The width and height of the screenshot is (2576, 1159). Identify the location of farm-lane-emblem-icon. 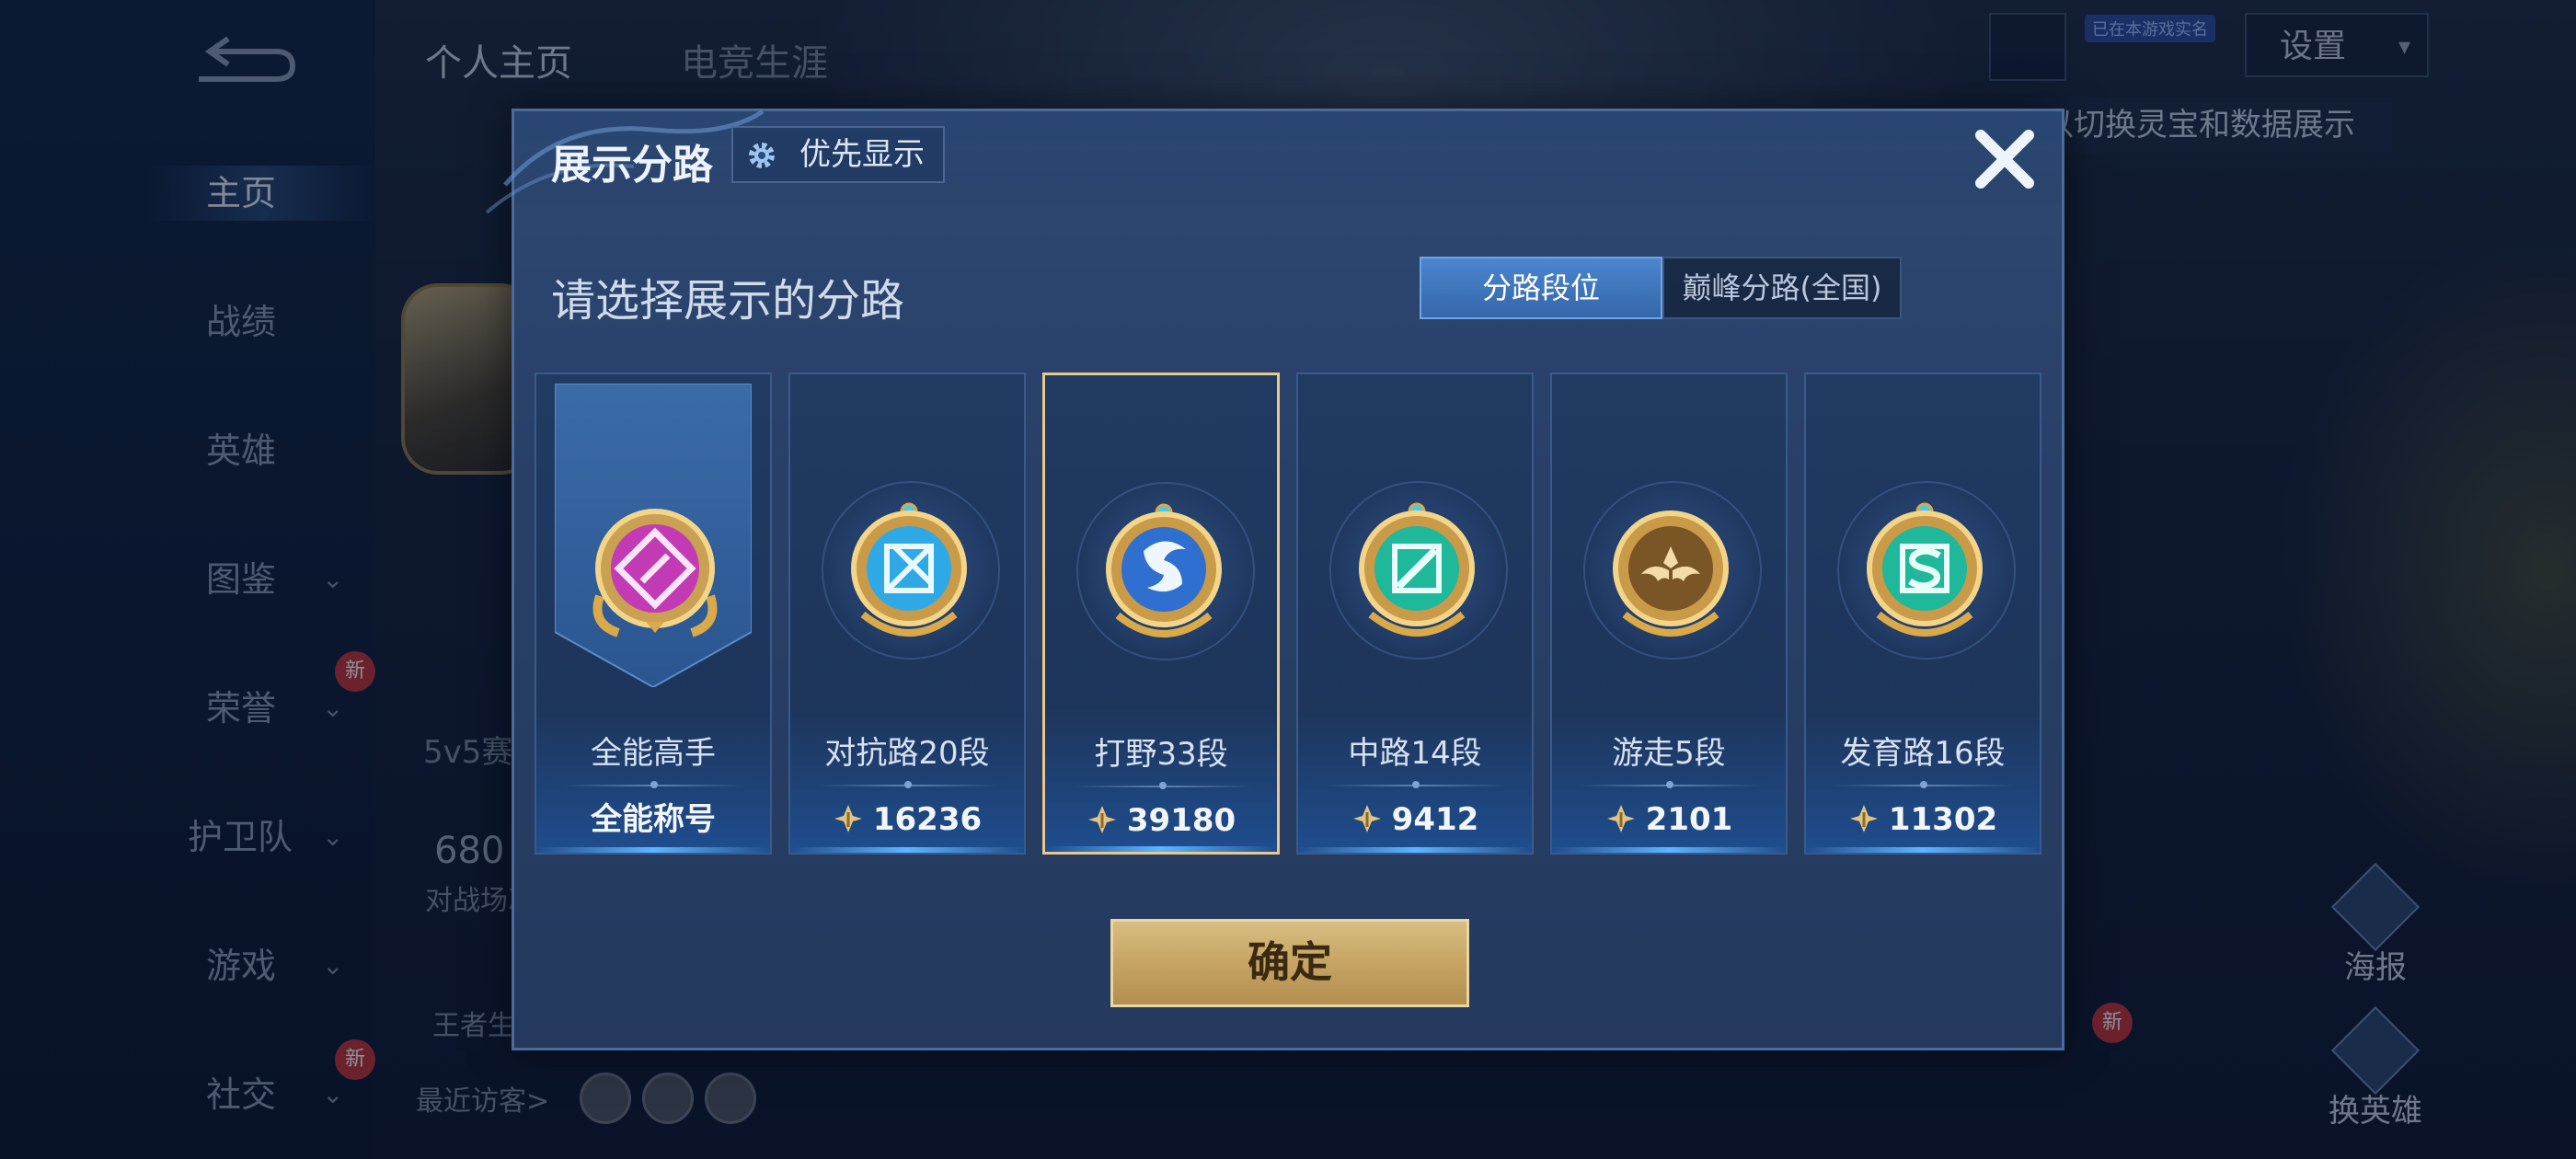
(1925, 569).